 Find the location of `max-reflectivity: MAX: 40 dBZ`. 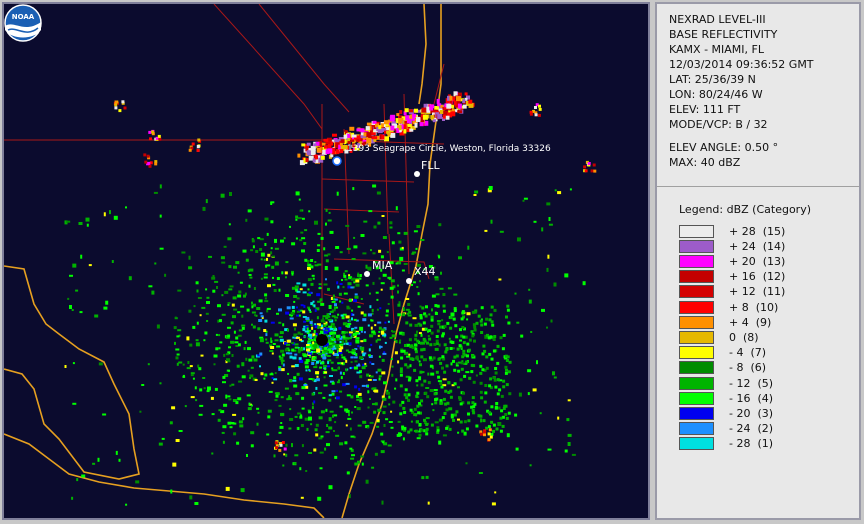

max-reflectivity: MAX: 40 dBZ is located at coordinates (705, 162).